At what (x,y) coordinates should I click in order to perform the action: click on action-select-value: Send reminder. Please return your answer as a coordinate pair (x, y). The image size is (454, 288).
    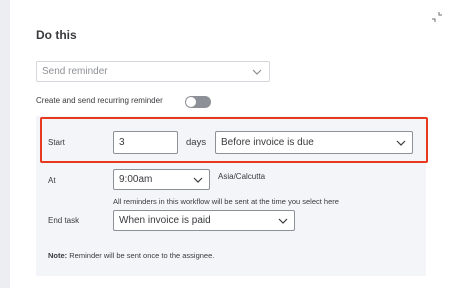
    Looking at the image, I should click on (75, 71).